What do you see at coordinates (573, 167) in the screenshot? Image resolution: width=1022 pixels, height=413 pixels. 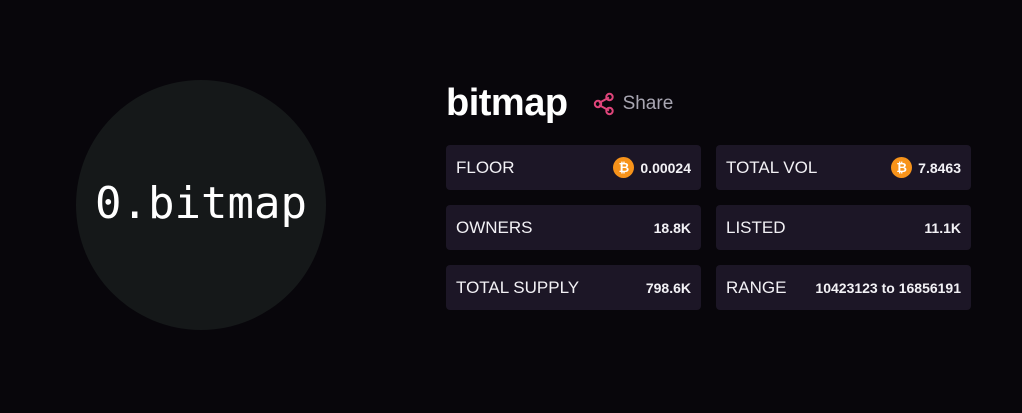 I see `stat-floor: FLOOR ₿ 0.00024` at bounding box center [573, 167].